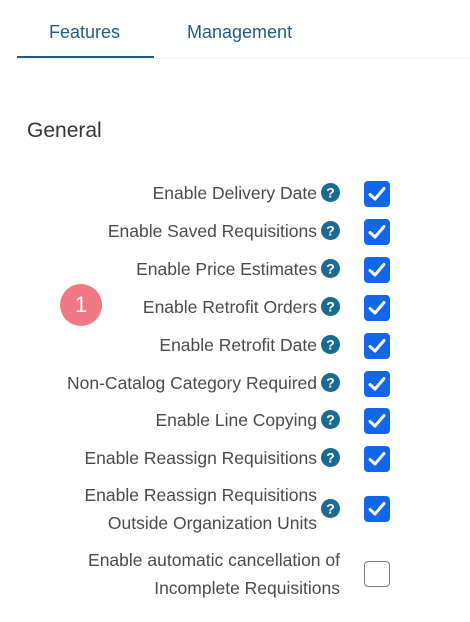 This screenshot has height=622, width=470. I want to click on checkbox-price-estimates, so click(377, 270).